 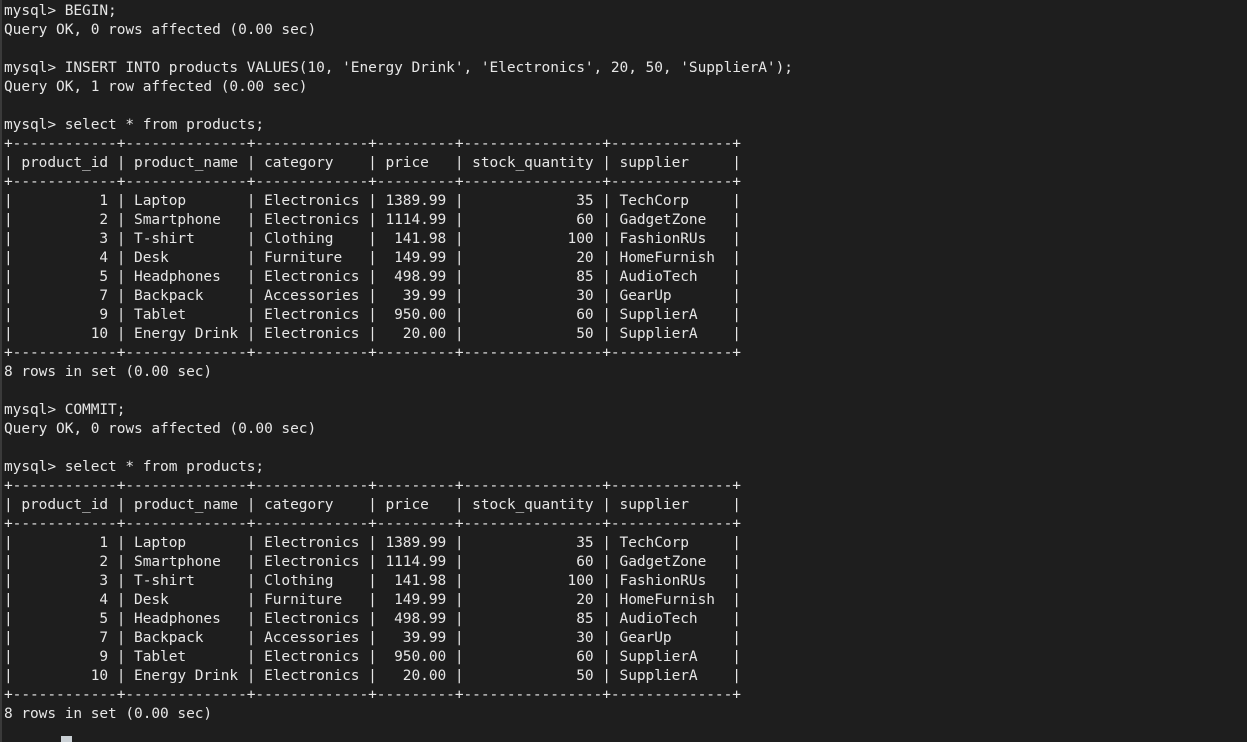 I want to click on terminal-line-status: Query OK, 1 row affected (0.00 sec), so click(x=156, y=87).